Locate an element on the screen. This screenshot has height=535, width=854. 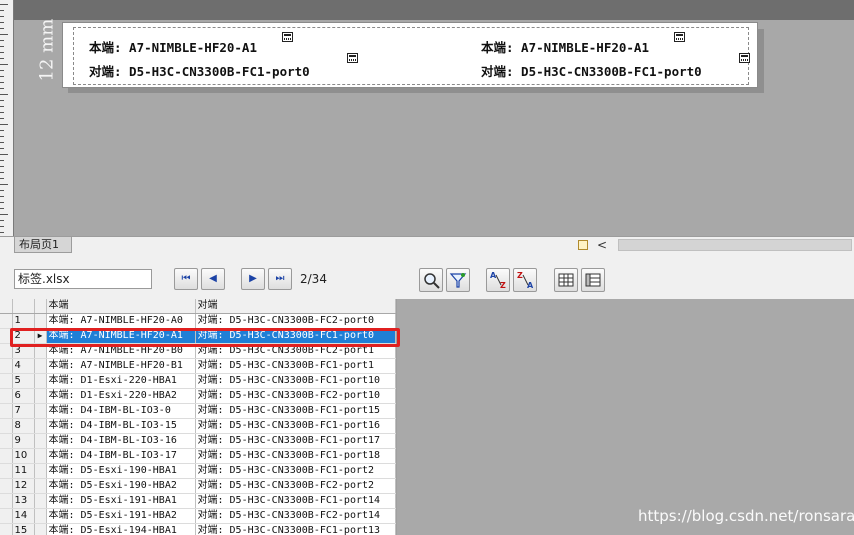
table-icon is located at coordinates (593, 280).